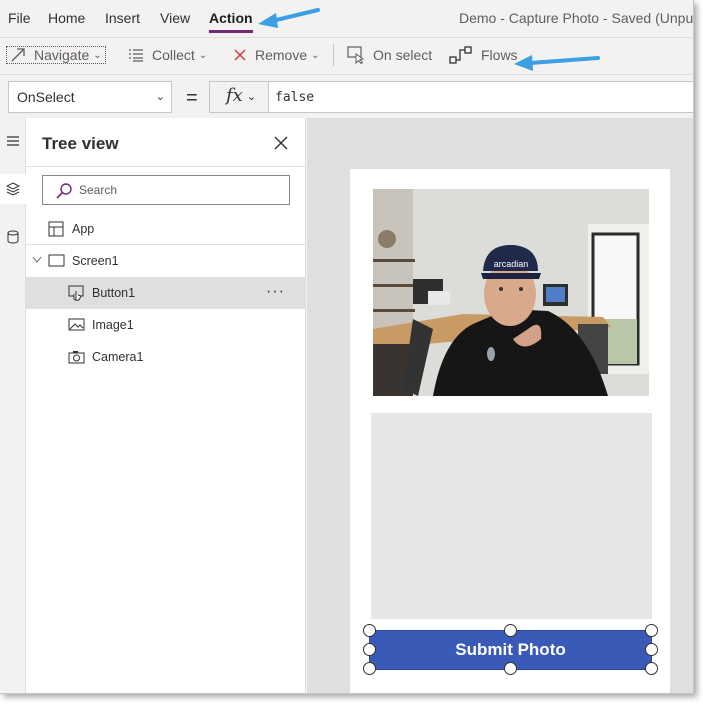 The height and width of the screenshot is (704, 703). I want to click on fx-label: fx, so click(234, 95).